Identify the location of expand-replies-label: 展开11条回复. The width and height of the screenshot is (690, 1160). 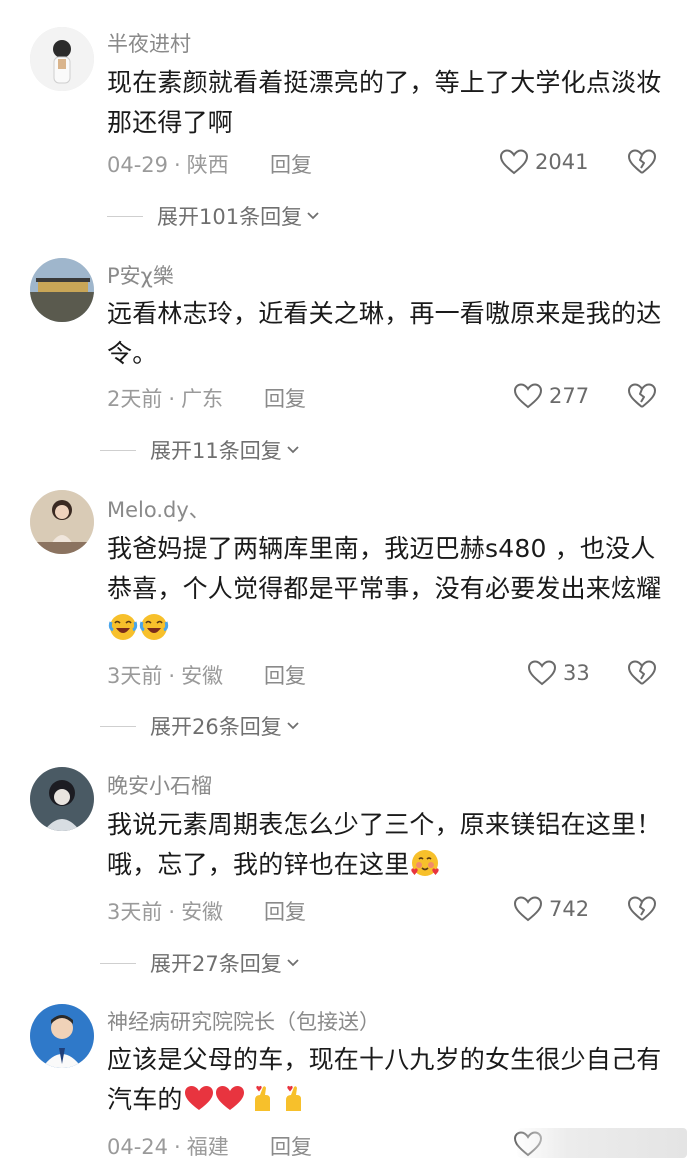
(216, 451).